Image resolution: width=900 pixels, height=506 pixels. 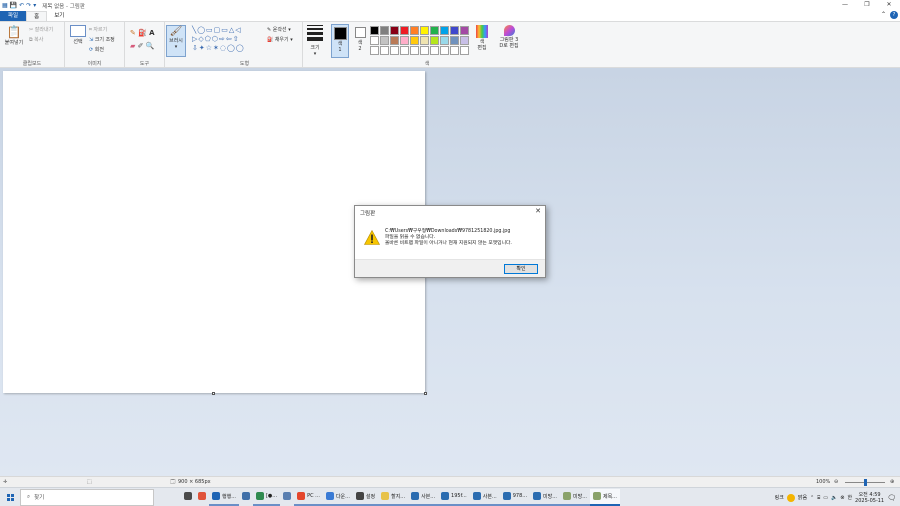 What do you see at coordinates (34, 5) in the screenshot?
I see `customize-qa-icon: ▾` at bounding box center [34, 5].